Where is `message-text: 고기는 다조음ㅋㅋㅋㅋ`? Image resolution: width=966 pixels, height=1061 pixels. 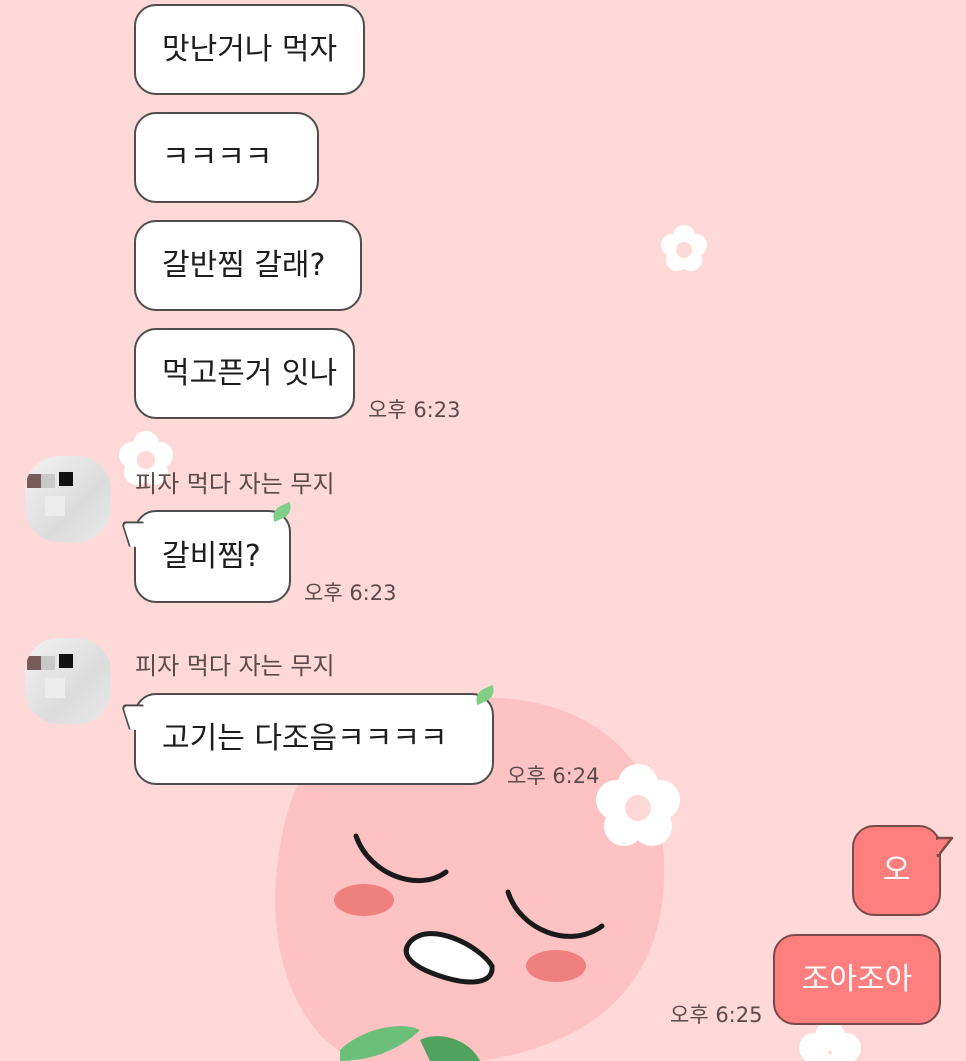 message-text: 고기는 다조음ㅋㅋㅋㅋ is located at coordinates (305, 738).